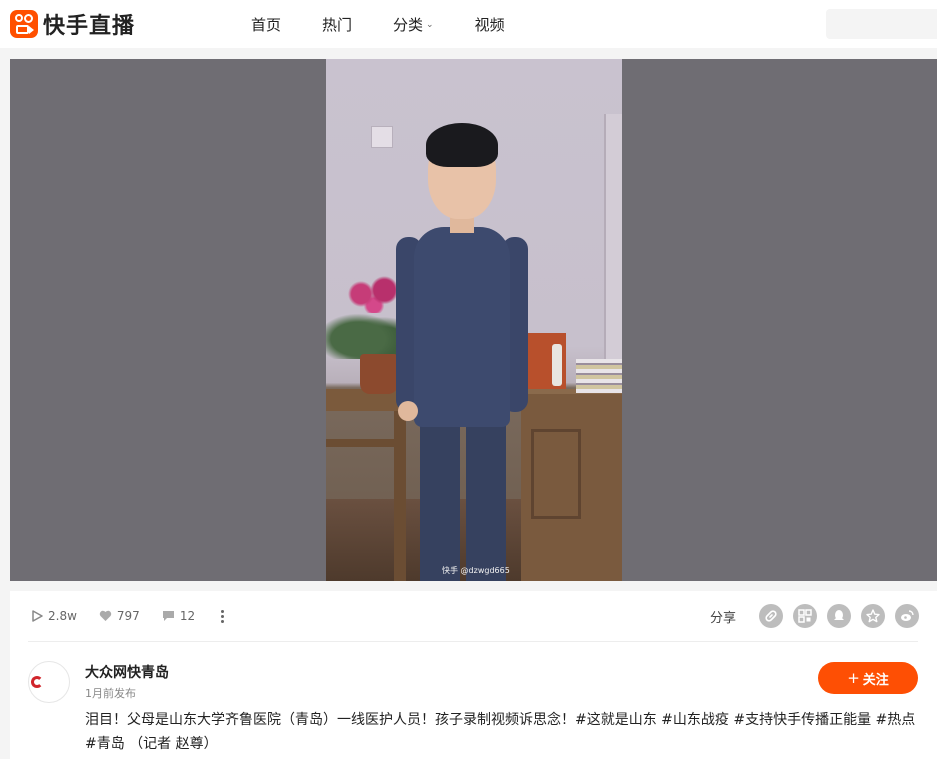  I want to click on divider, so click(473, 641).